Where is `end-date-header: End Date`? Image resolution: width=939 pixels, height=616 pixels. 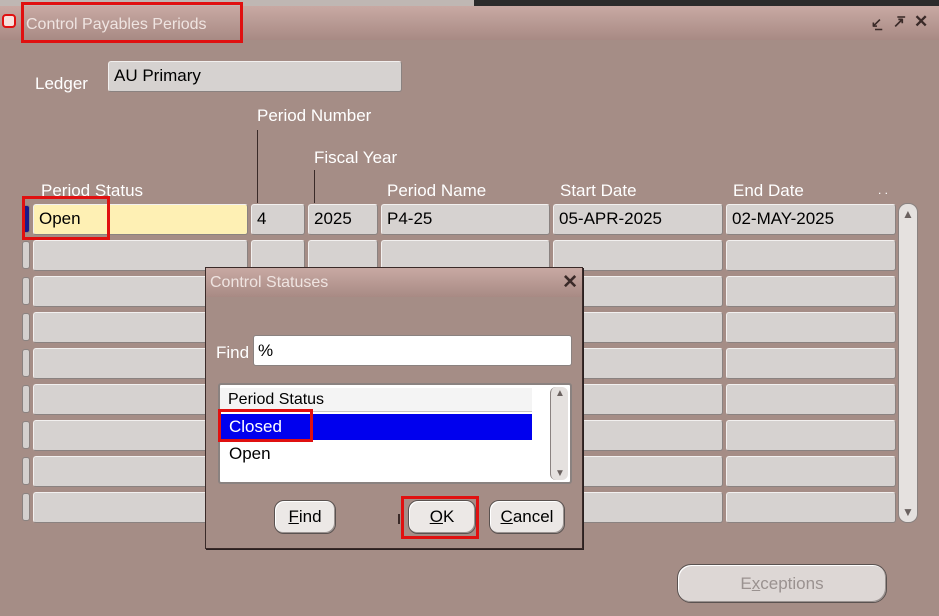 end-date-header: End Date is located at coordinates (768, 190).